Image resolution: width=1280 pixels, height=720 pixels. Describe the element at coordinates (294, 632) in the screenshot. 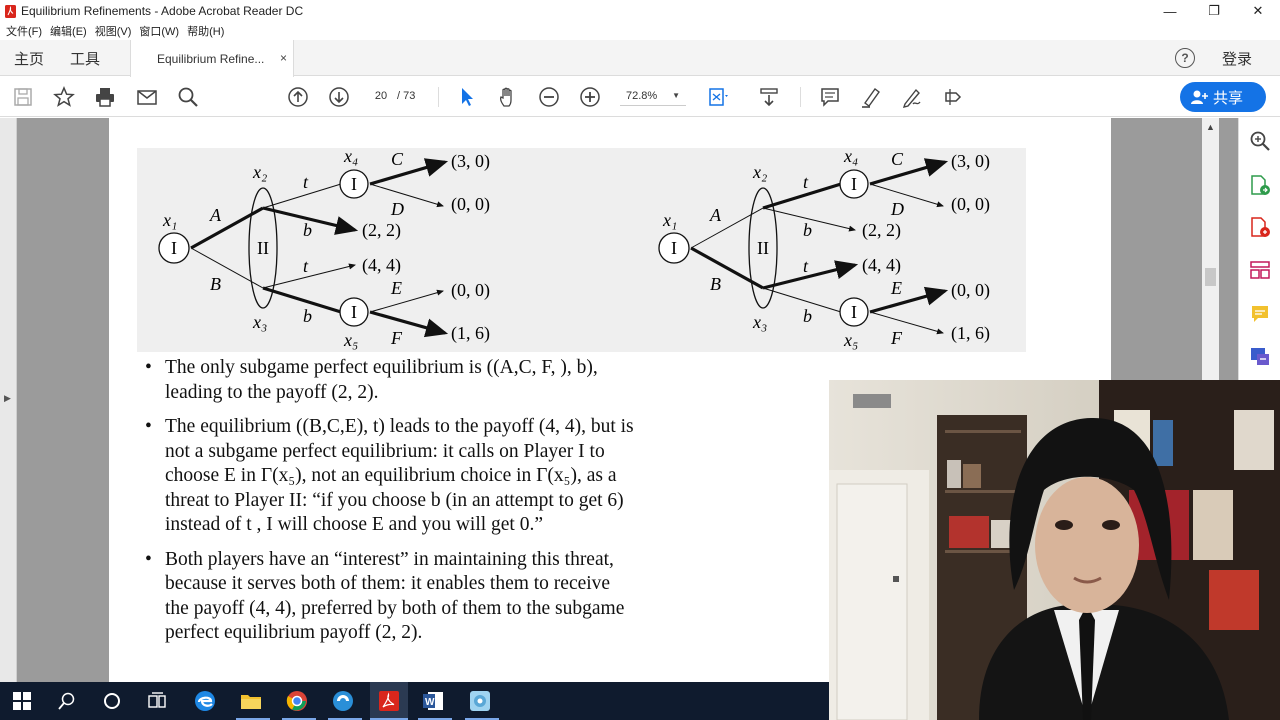

I see `bullet-line: perfect equilibrium payoff (2, 2).` at that location.